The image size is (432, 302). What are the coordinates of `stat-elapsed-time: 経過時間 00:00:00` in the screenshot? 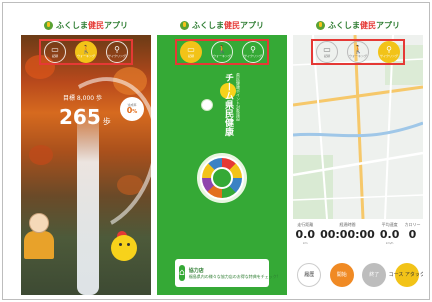 It's located at (347, 231).